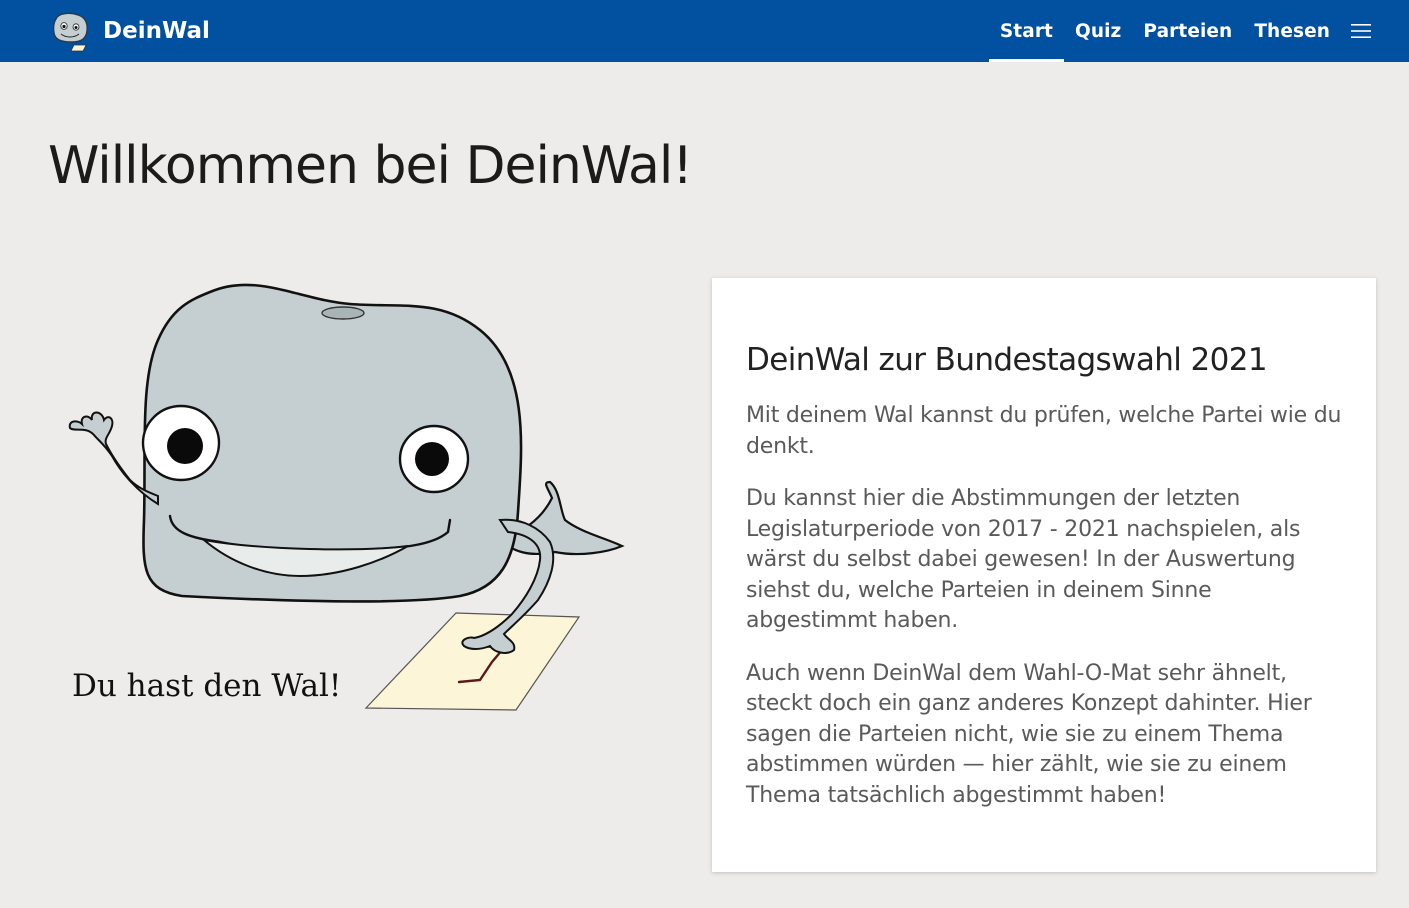 The image size is (1409, 908). Describe the element at coordinates (704, 31) in the screenshot. I see `top-navbar: DeinWal Start Quiz Parteien Thesen` at that location.